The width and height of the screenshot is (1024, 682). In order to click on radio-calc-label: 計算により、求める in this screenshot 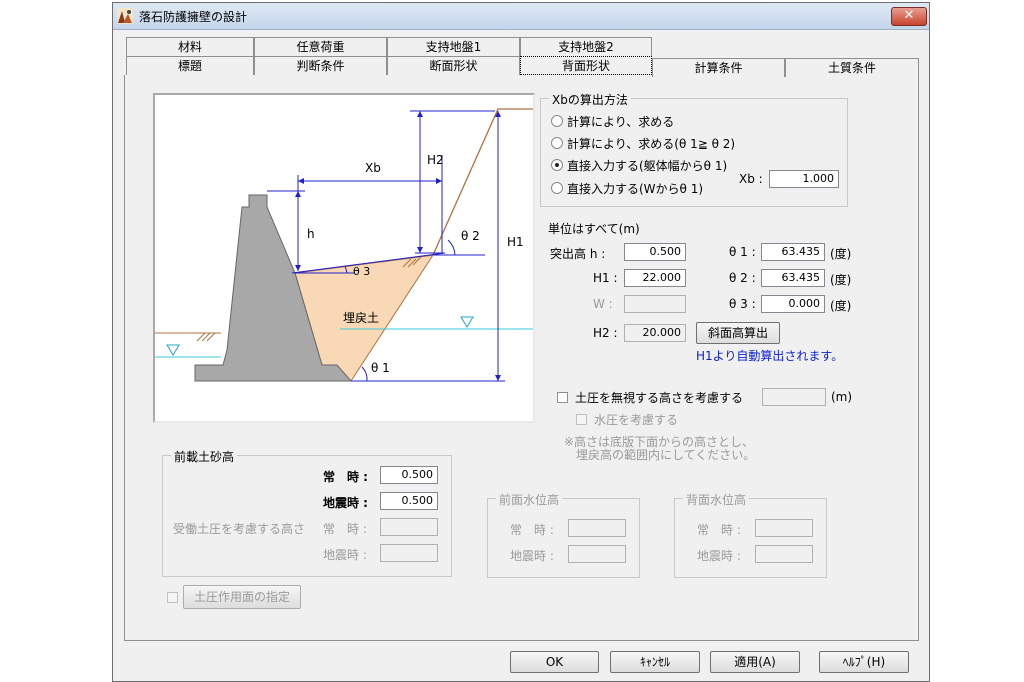, I will do `click(621, 122)`.